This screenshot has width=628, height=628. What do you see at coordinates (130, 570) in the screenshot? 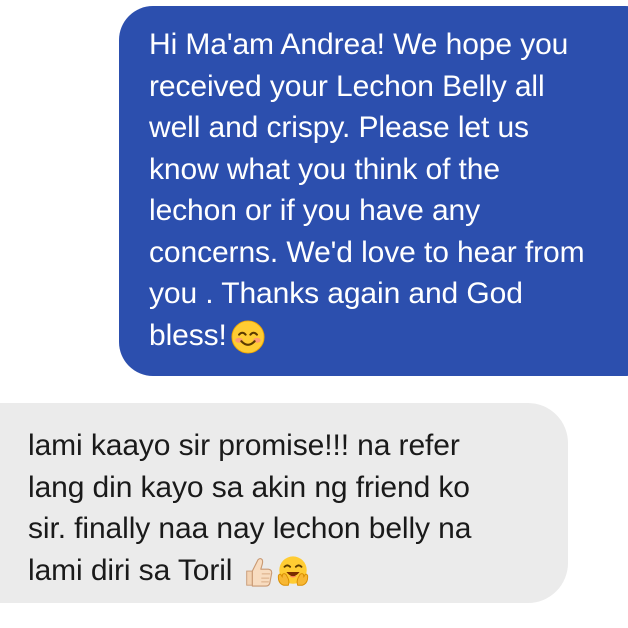
I see `message-line-text: lami diri sa Toril` at bounding box center [130, 570].